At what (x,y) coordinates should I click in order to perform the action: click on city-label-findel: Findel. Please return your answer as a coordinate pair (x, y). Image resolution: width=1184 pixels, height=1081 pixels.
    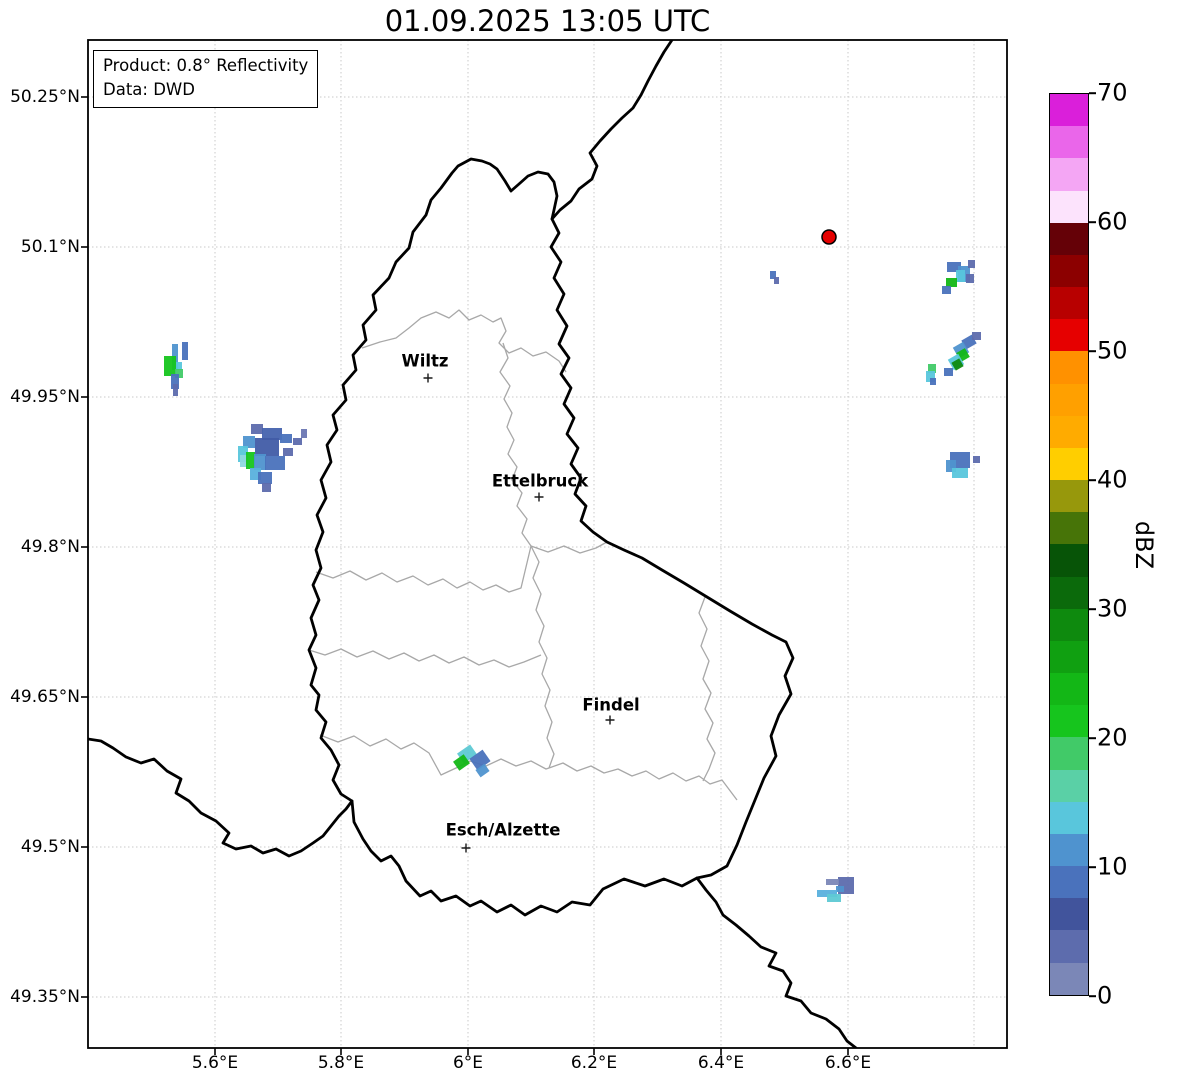
    Looking at the image, I should click on (611, 705).